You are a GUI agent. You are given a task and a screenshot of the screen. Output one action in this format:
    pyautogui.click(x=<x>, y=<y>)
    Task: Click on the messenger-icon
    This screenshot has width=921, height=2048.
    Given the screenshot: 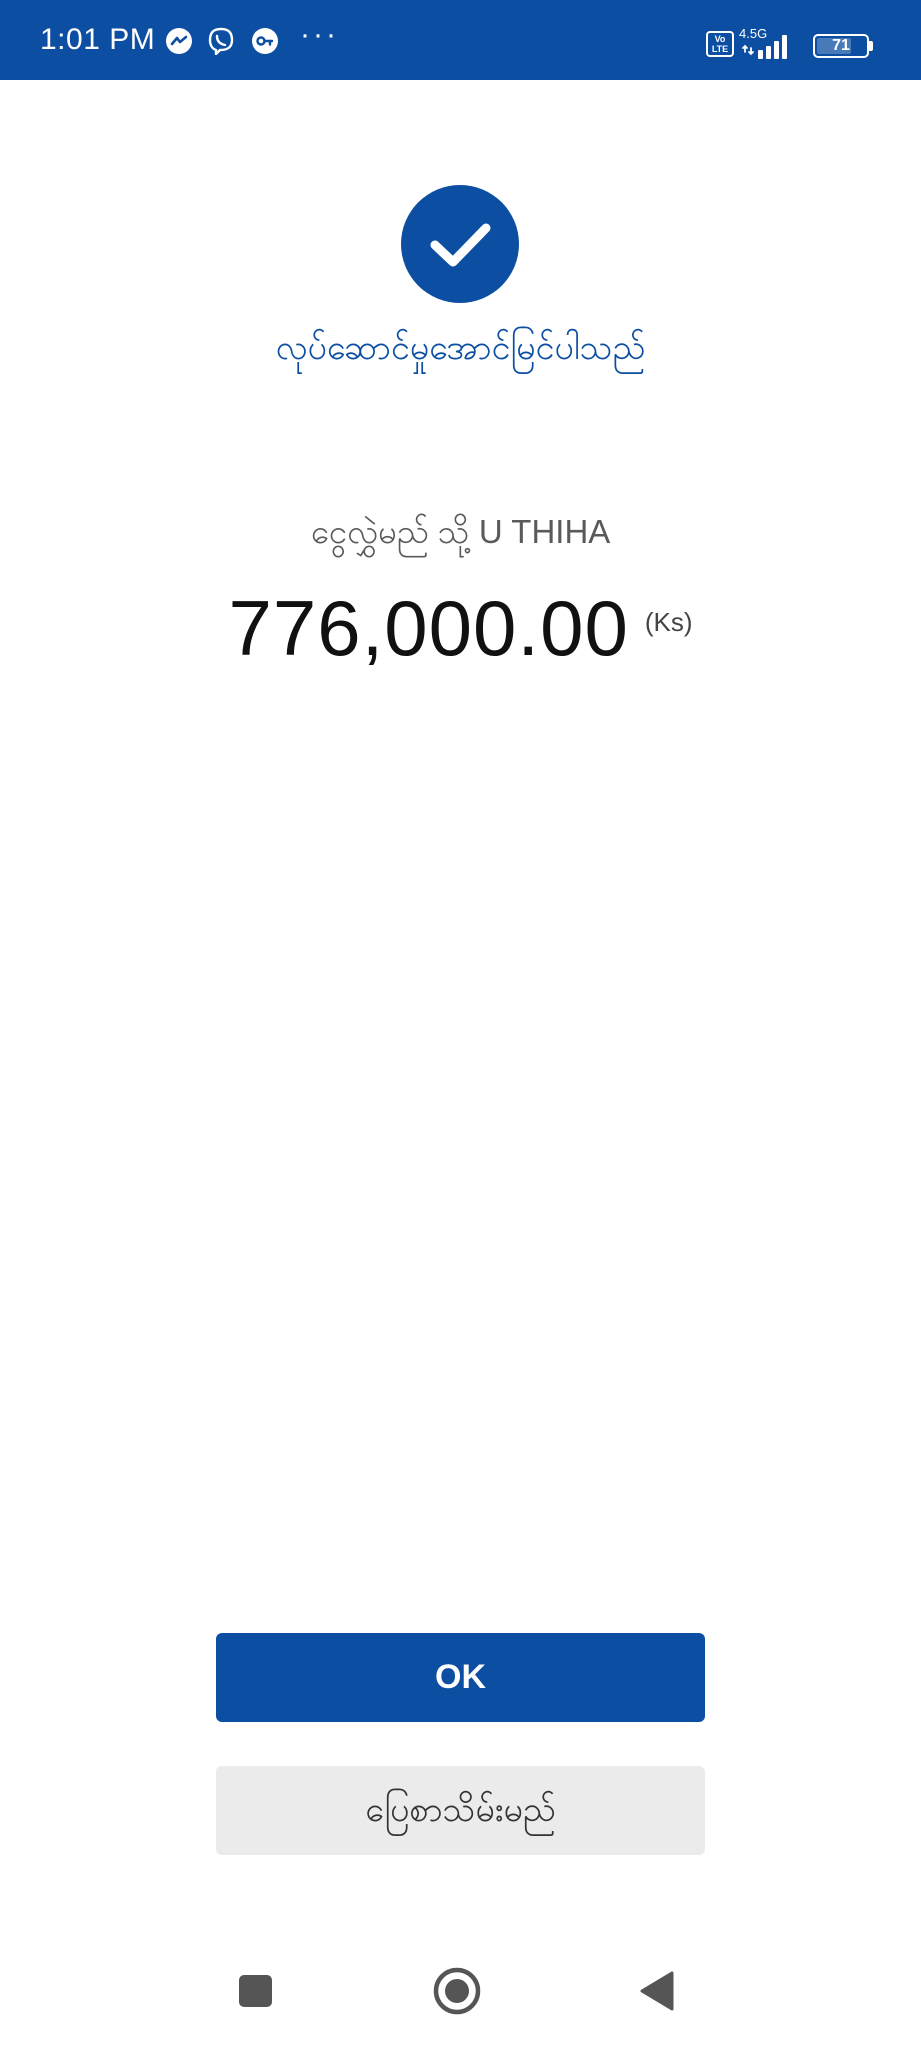 What is the action you would take?
    pyautogui.click(x=179, y=41)
    